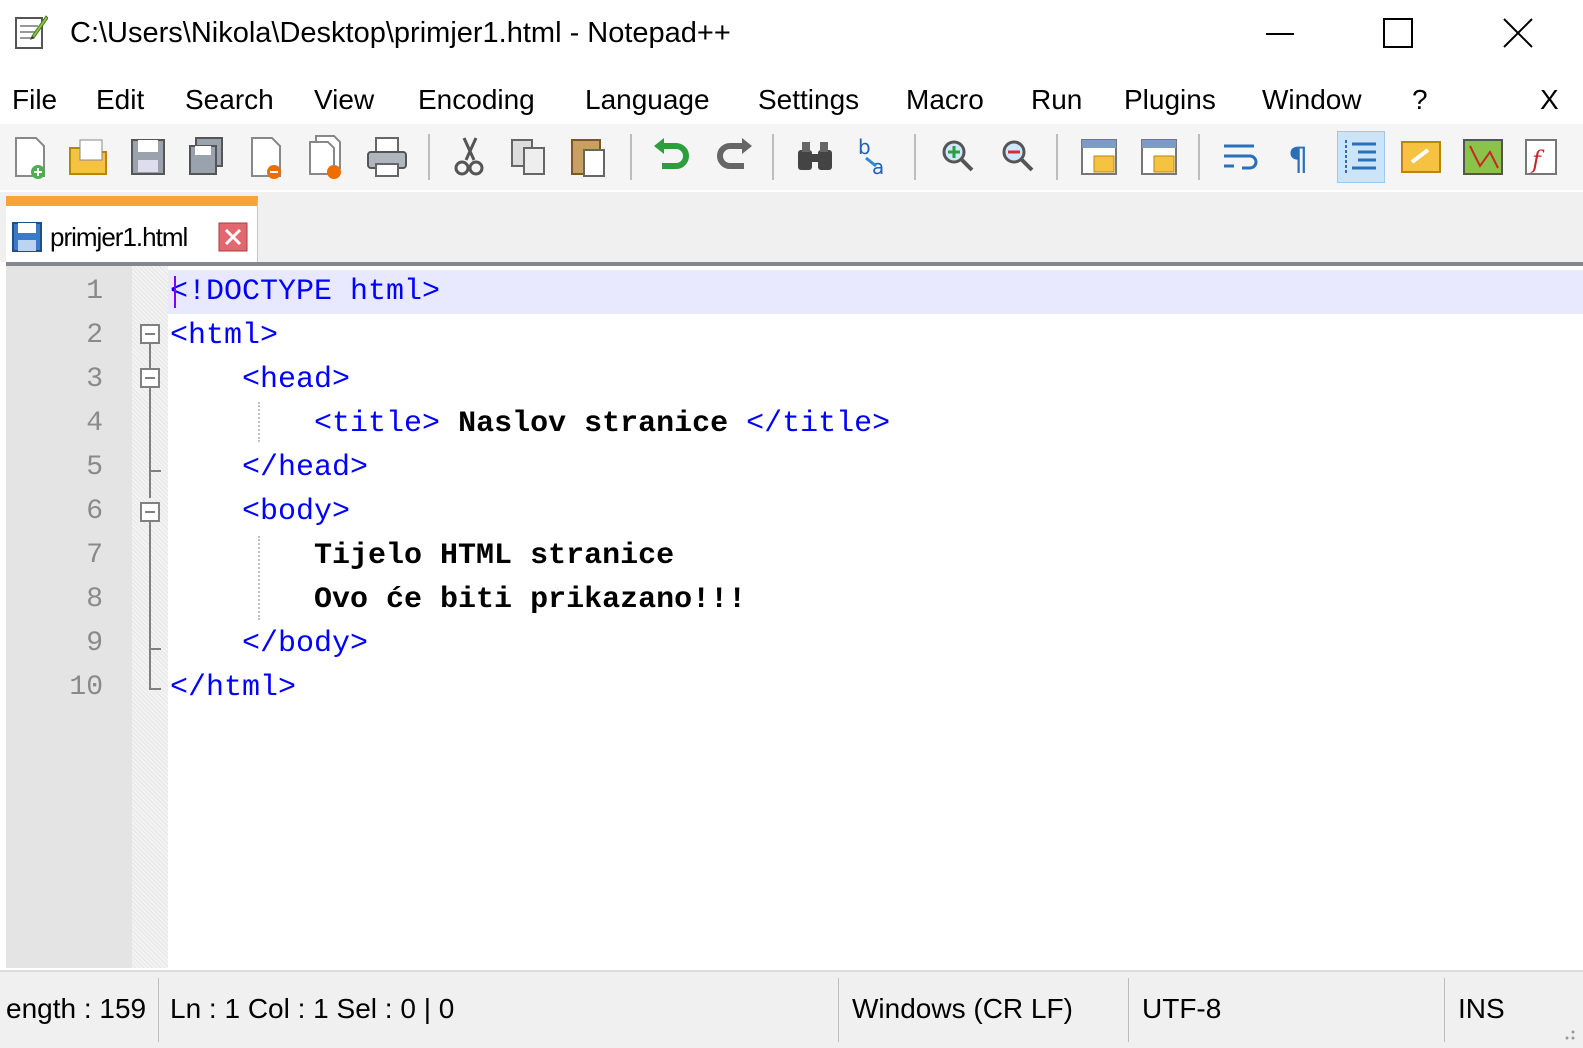 The height and width of the screenshot is (1048, 1583). I want to click on code-line: <!DOCTYPE html>, so click(305, 292).